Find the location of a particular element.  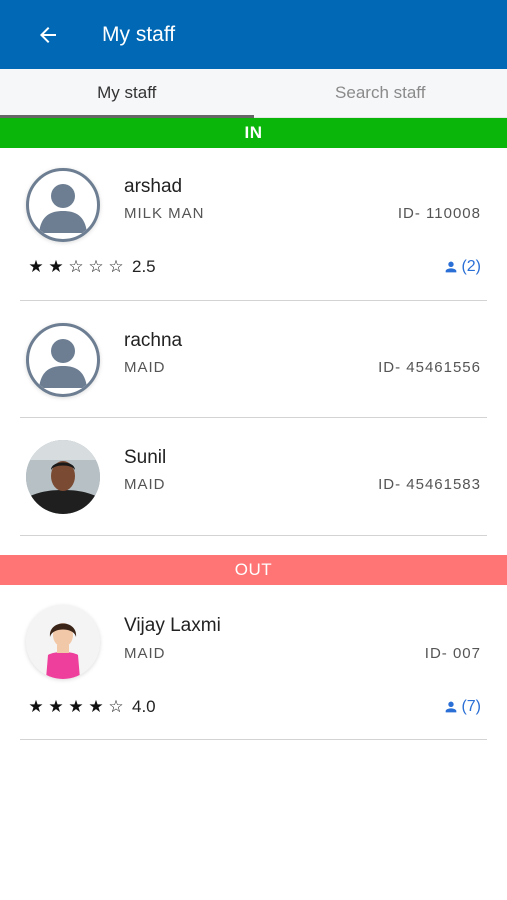

staff-id: ID- 110008 is located at coordinates (439, 213).